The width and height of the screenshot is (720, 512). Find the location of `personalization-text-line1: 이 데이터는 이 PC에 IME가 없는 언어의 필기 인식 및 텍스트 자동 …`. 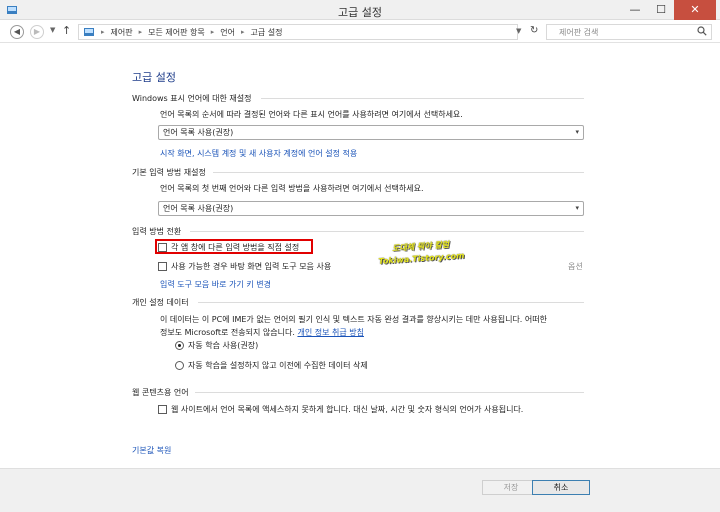

personalization-text-line1: 이 데이터는 이 PC에 IME가 없는 언어의 필기 인식 및 텍스트 자동 … is located at coordinates (353, 319).